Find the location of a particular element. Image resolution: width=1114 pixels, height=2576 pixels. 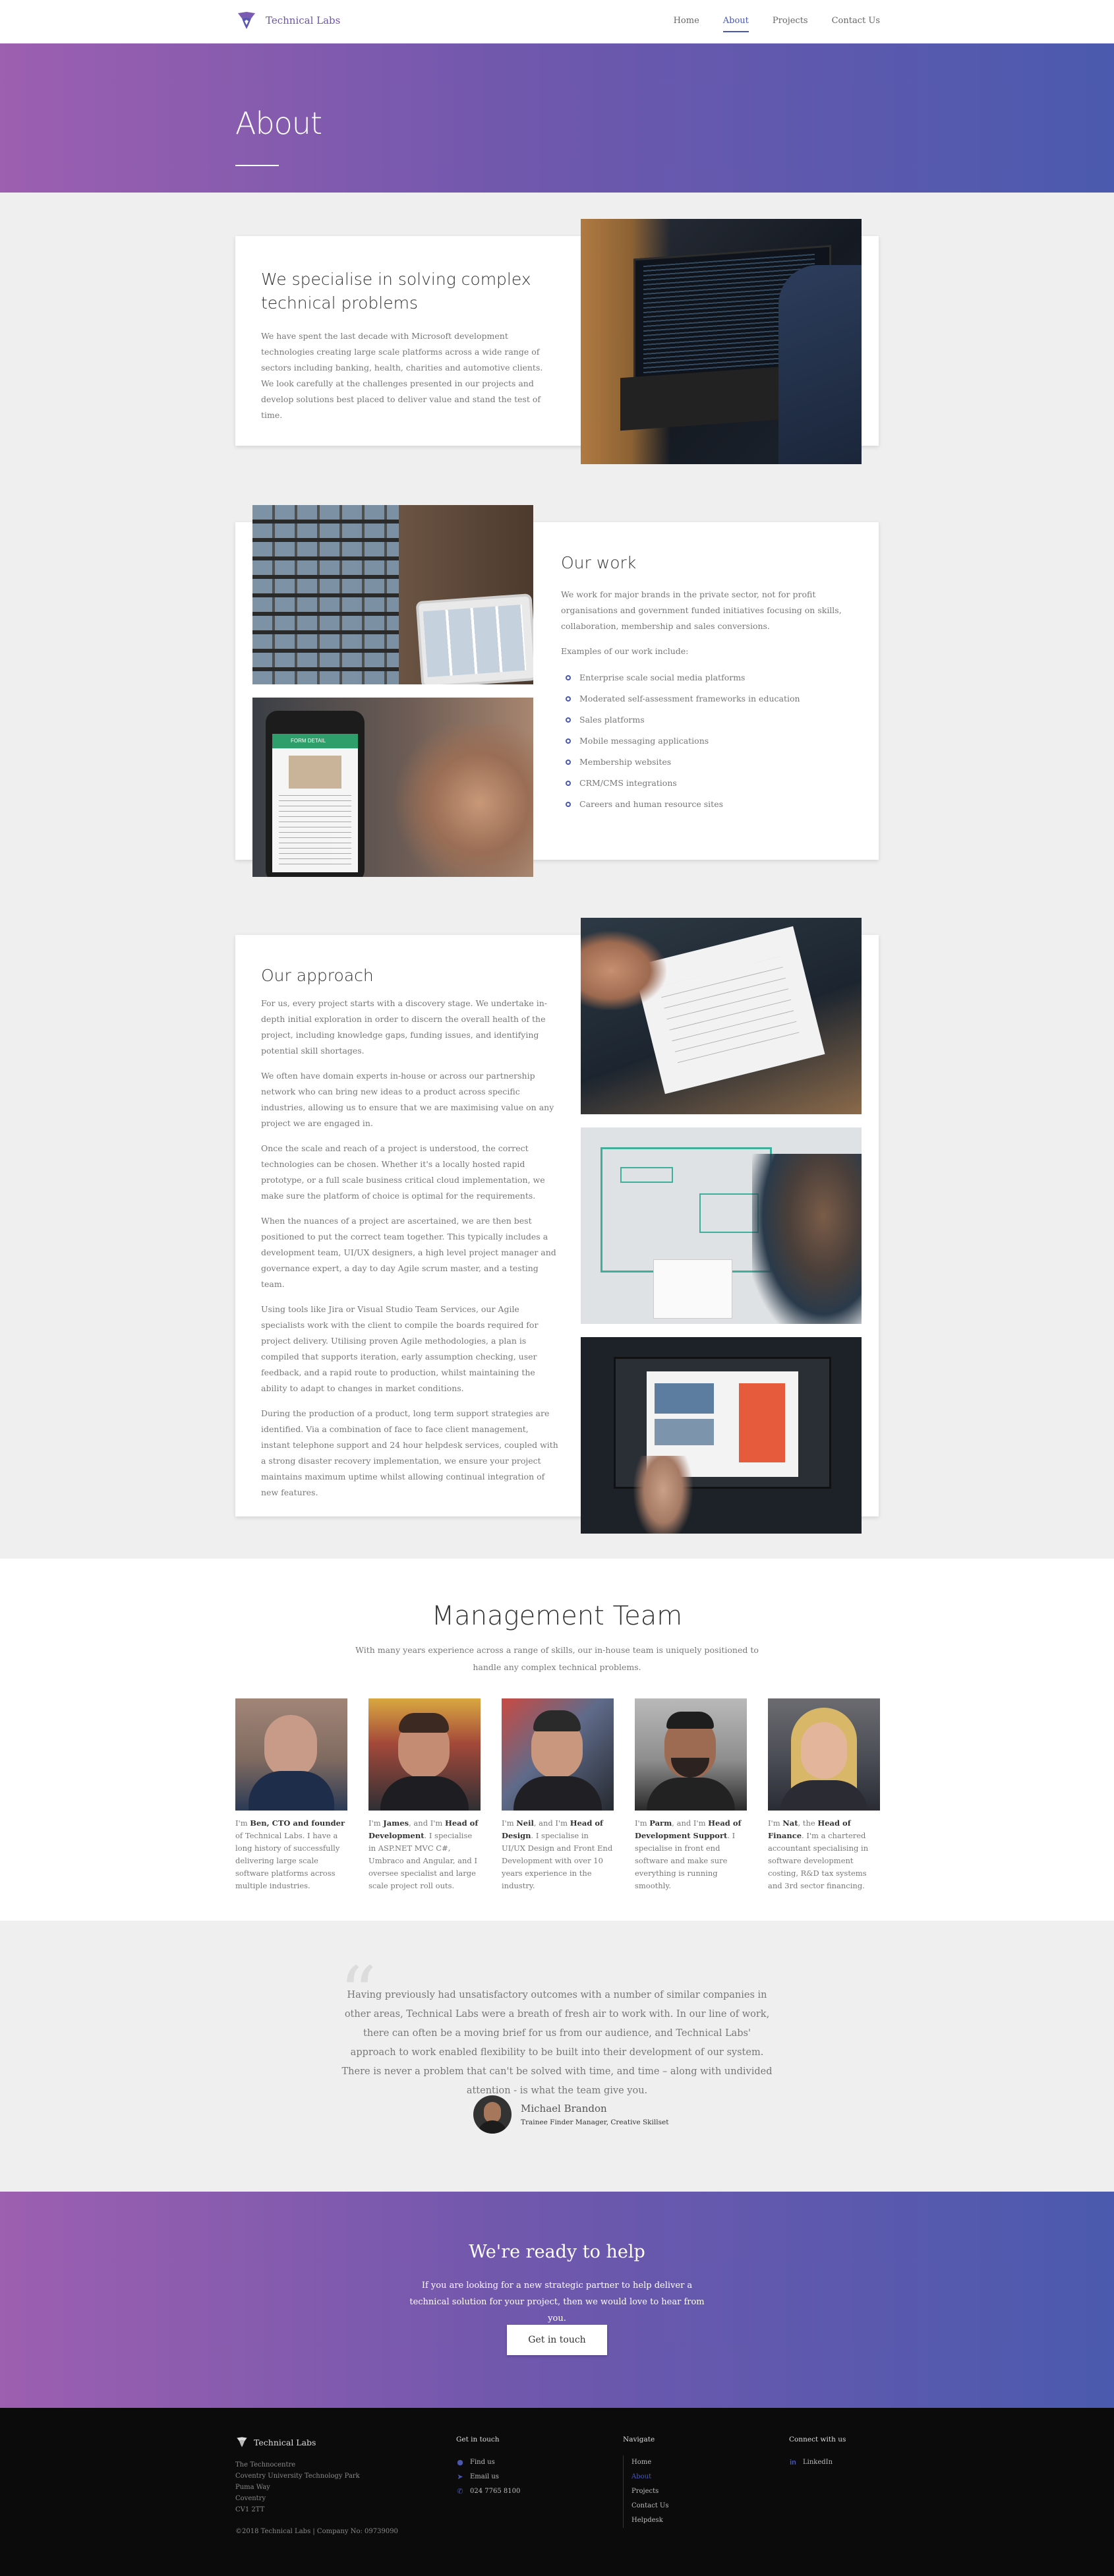

footer-nav-home: Home is located at coordinates (646, 2462).